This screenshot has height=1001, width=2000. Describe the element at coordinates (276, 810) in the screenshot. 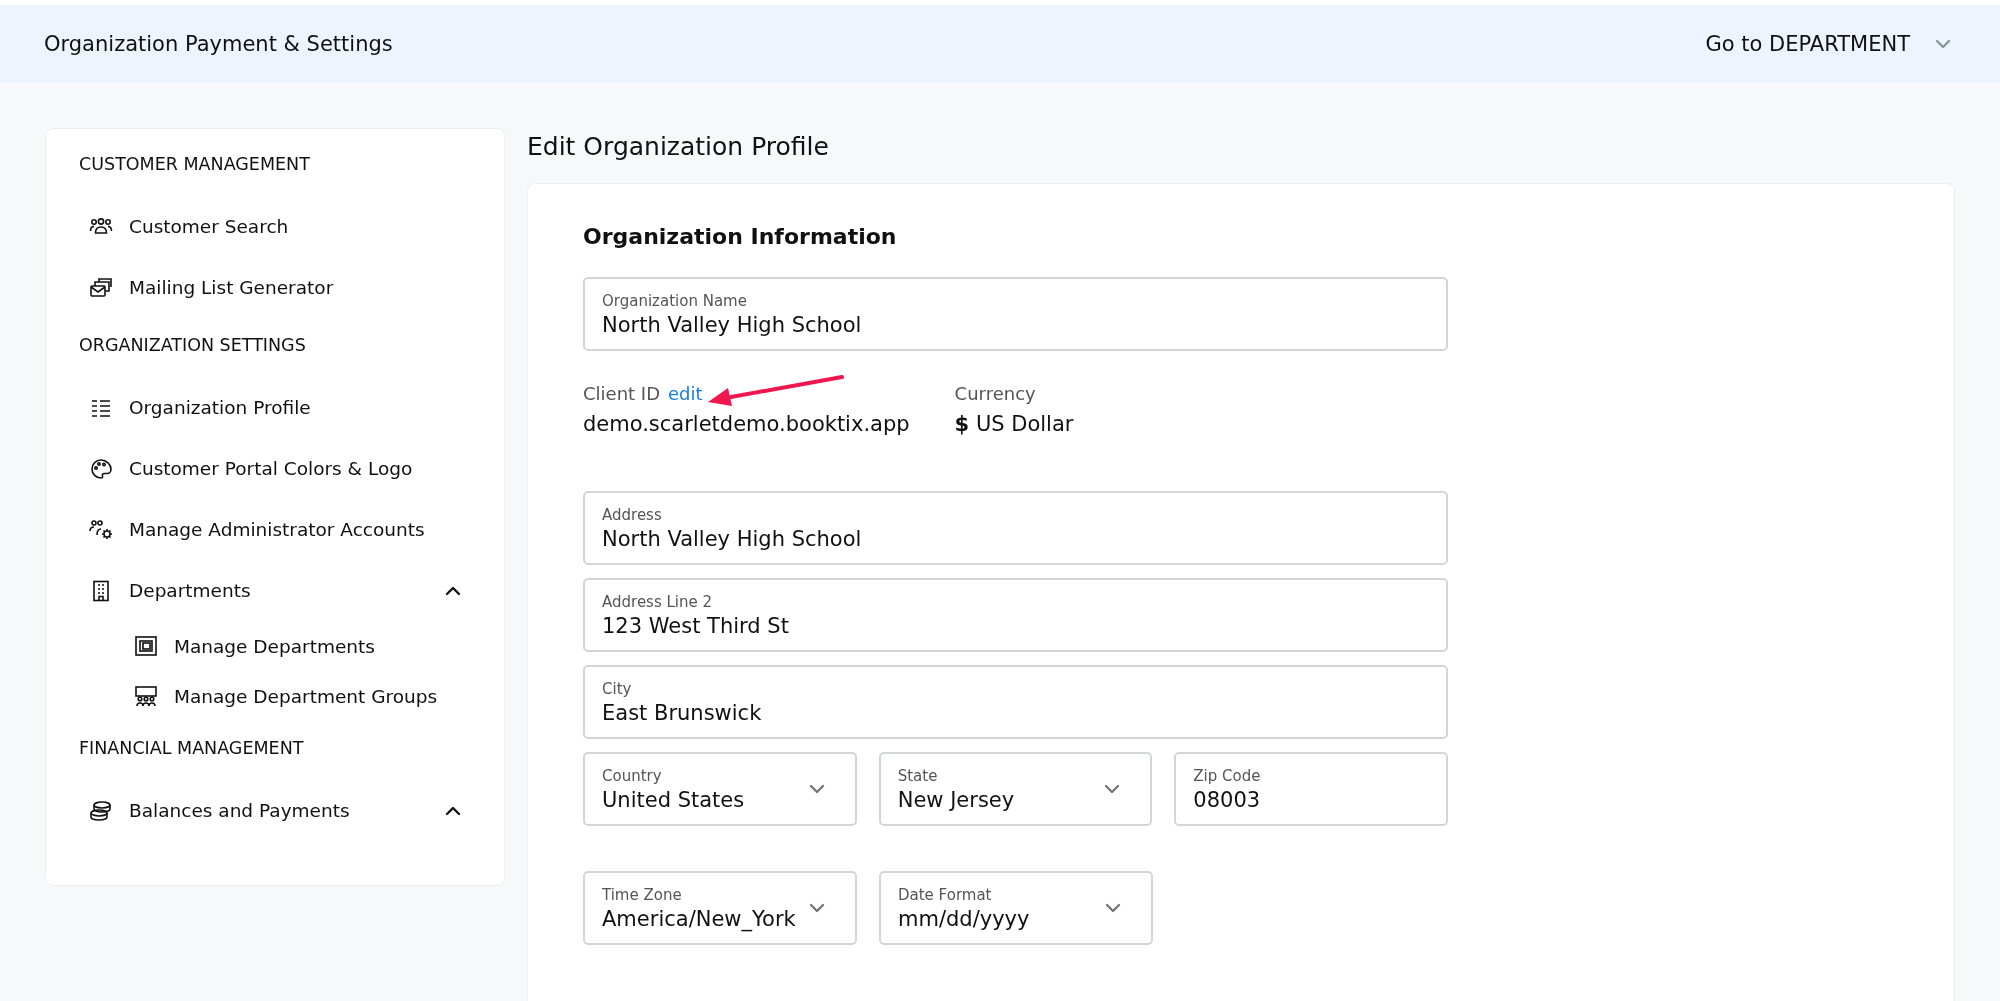

I see `sidebar-item: Balances and Payments` at that location.